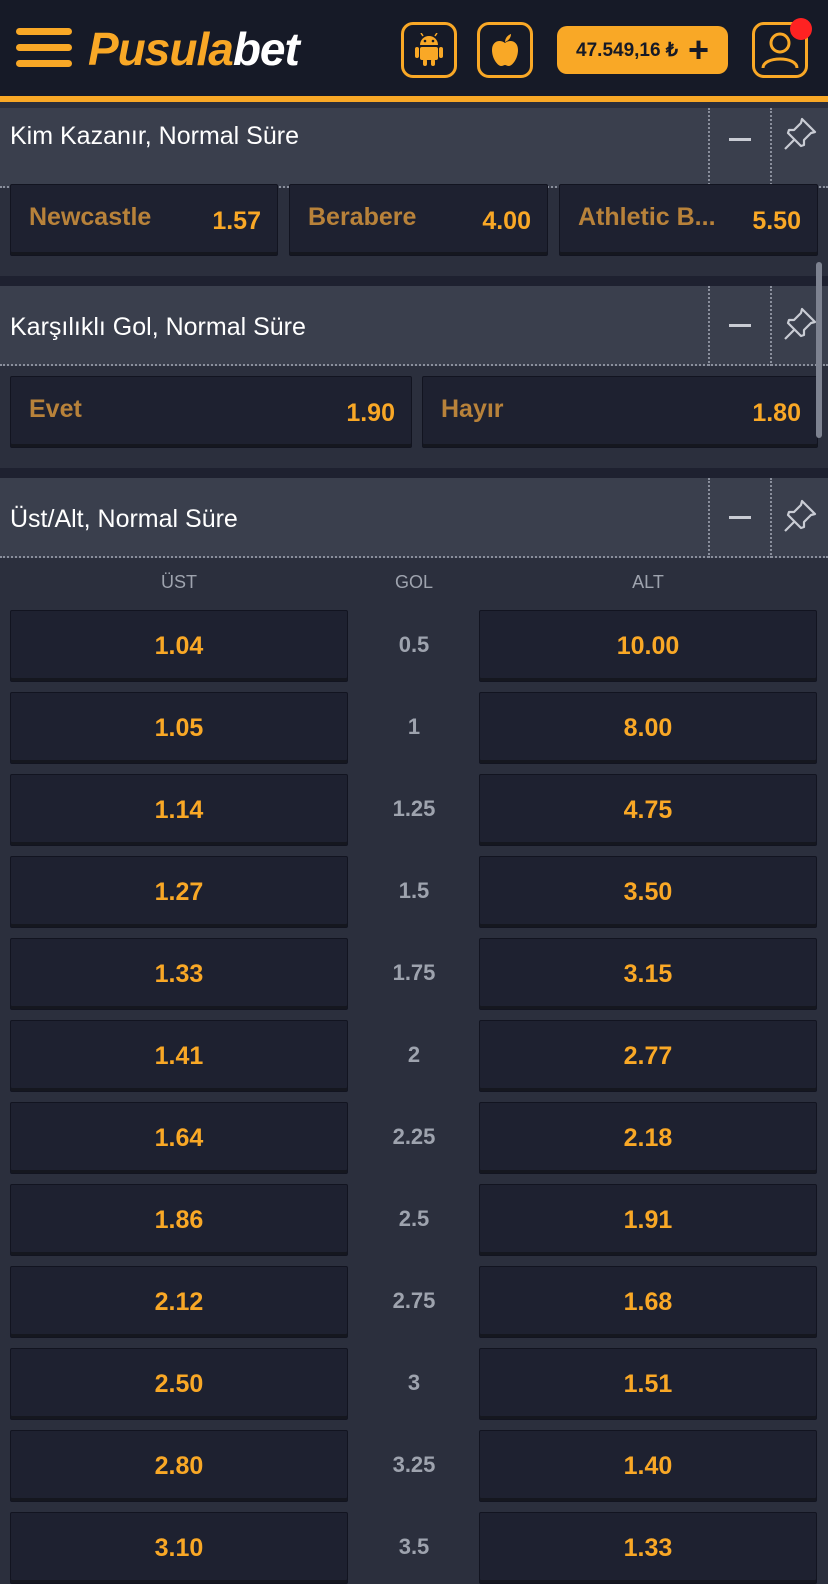 This screenshot has width=828, height=1584. What do you see at coordinates (179, 1138) in the screenshot?
I see `over-odd-button: 1.64` at bounding box center [179, 1138].